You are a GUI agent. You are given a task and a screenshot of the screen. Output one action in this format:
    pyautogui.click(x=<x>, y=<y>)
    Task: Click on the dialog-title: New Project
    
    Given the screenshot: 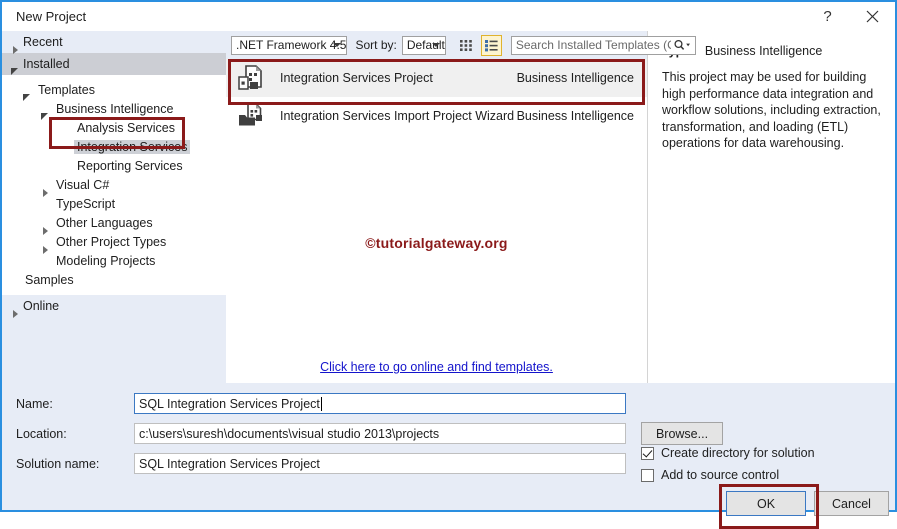 What is the action you would take?
    pyautogui.click(x=51, y=16)
    